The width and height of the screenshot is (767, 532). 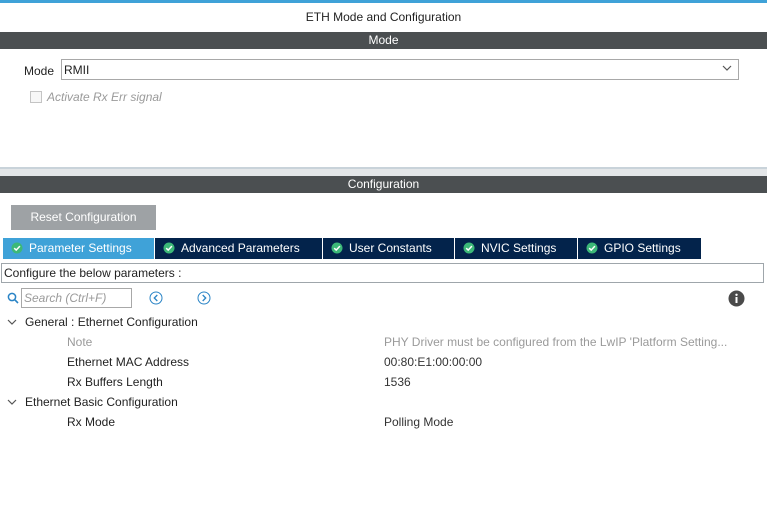 I want to click on search-icon, so click(x=13, y=298).